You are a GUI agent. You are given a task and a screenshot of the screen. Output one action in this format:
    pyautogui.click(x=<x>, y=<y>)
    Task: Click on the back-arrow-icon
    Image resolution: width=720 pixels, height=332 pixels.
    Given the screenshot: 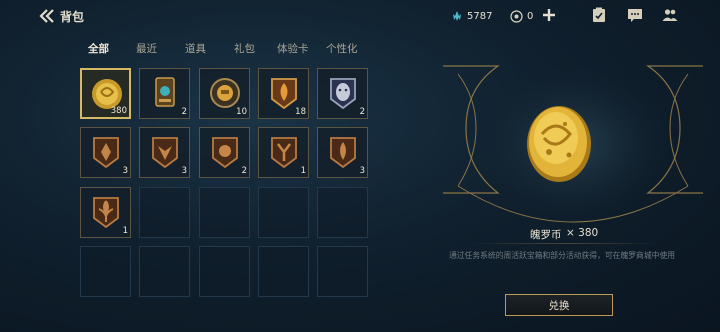 What is the action you would take?
    pyautogui.click(x=47, y=16)
    